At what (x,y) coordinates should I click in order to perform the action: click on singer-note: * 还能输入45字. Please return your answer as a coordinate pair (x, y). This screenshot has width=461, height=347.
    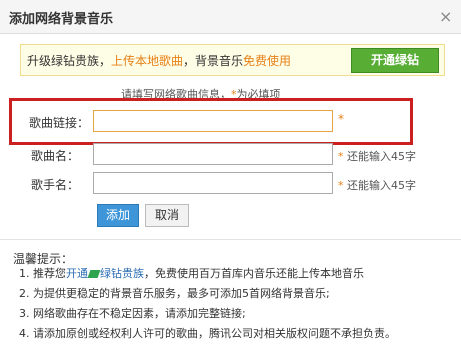
    Looking at the image, I should click on (377, 185).